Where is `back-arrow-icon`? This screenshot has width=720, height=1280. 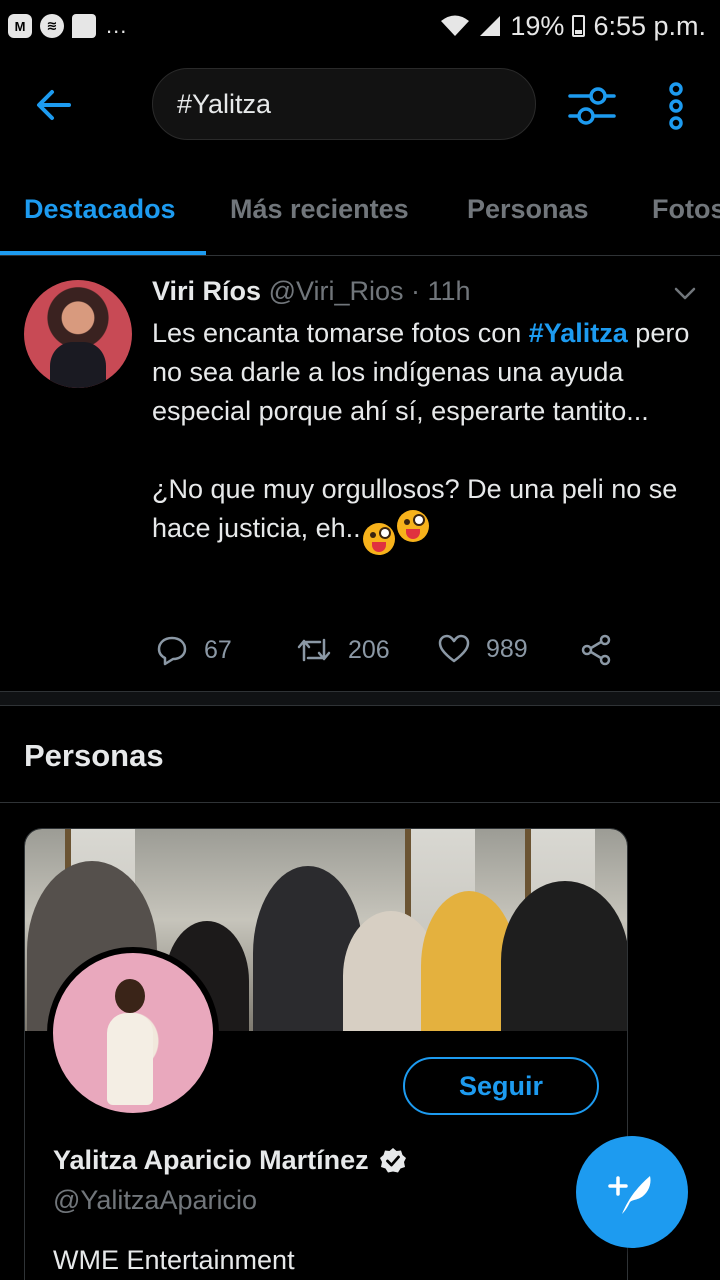 back-arrow-icon is located at coordinates (54, 105).